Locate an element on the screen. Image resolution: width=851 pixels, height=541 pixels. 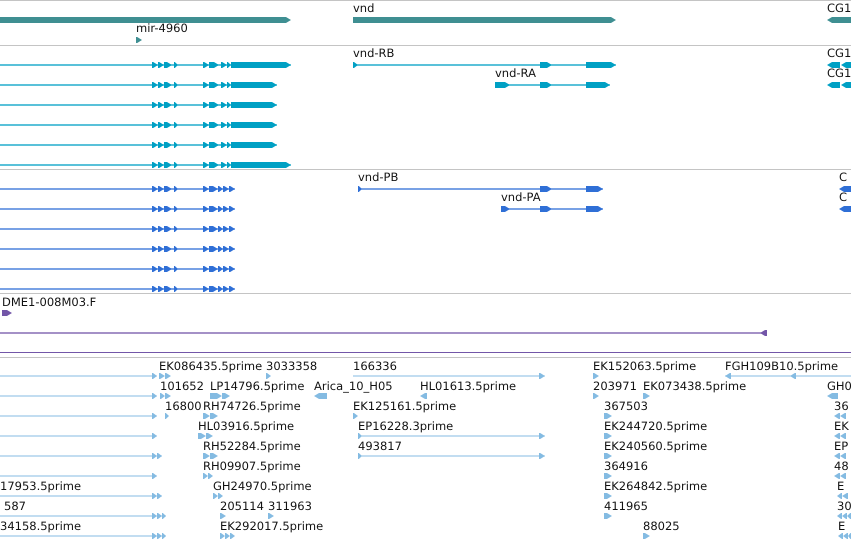
feature-label: EK264842.5prime is located at coordinates (656, 486).